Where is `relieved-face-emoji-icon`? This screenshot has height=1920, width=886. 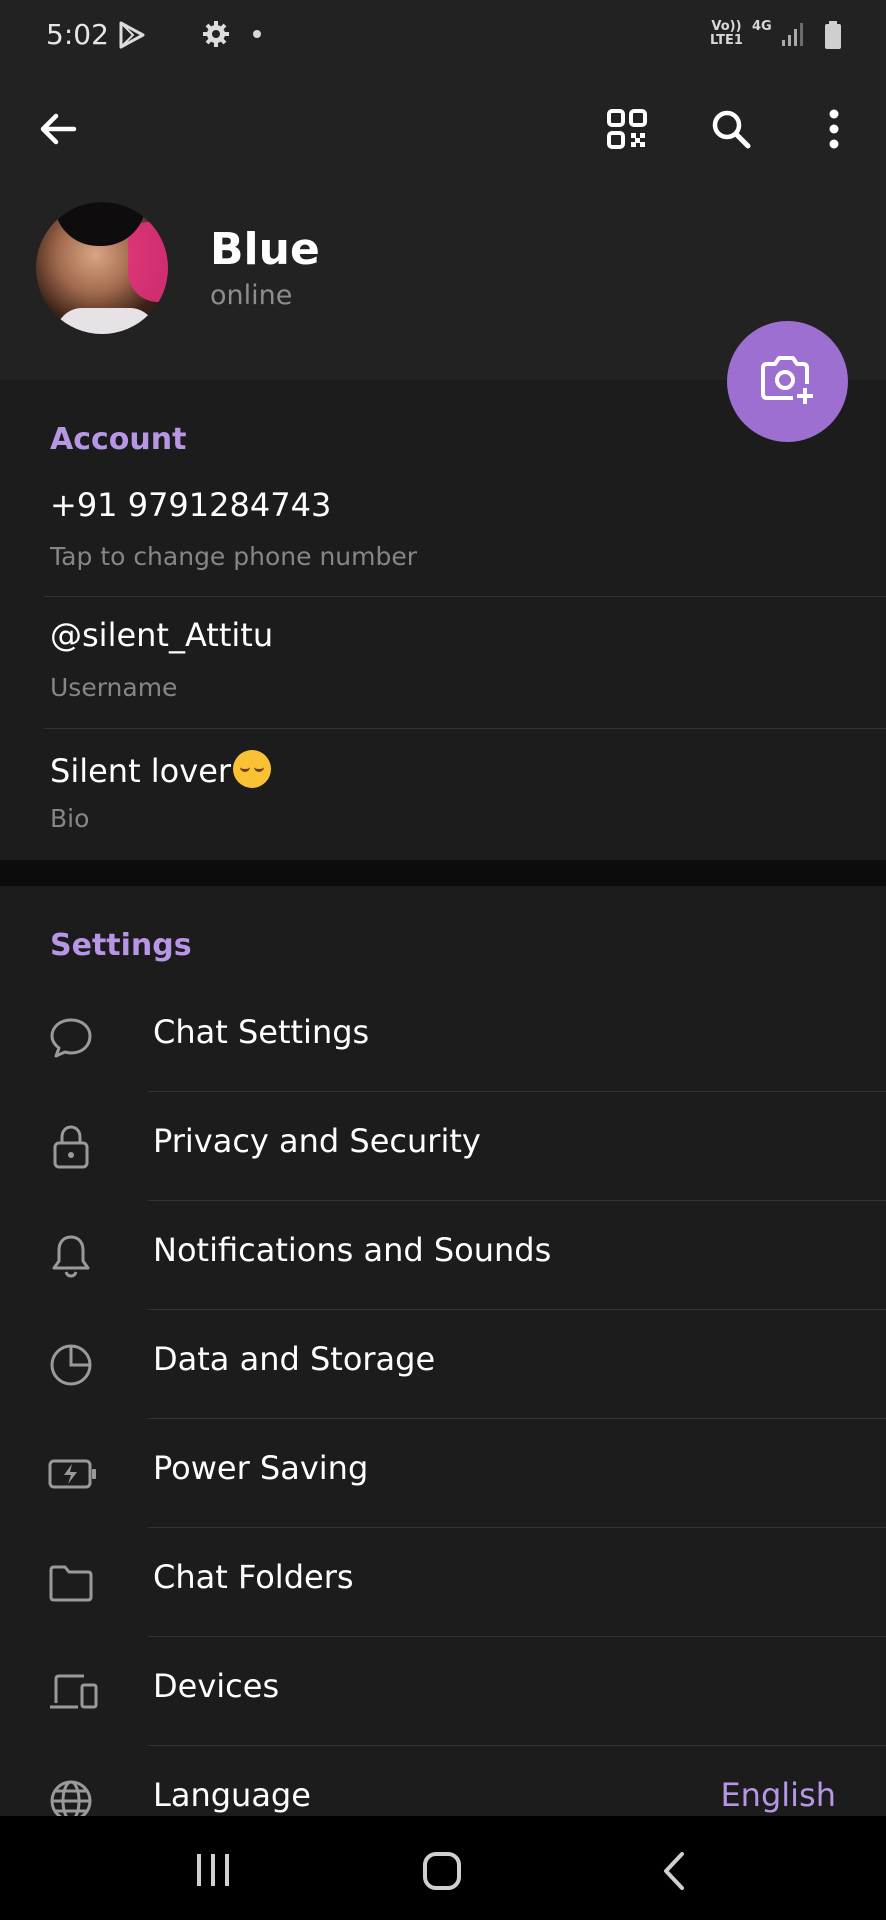 relieved-face-emoji-icon is located at coordinates (252, 769).